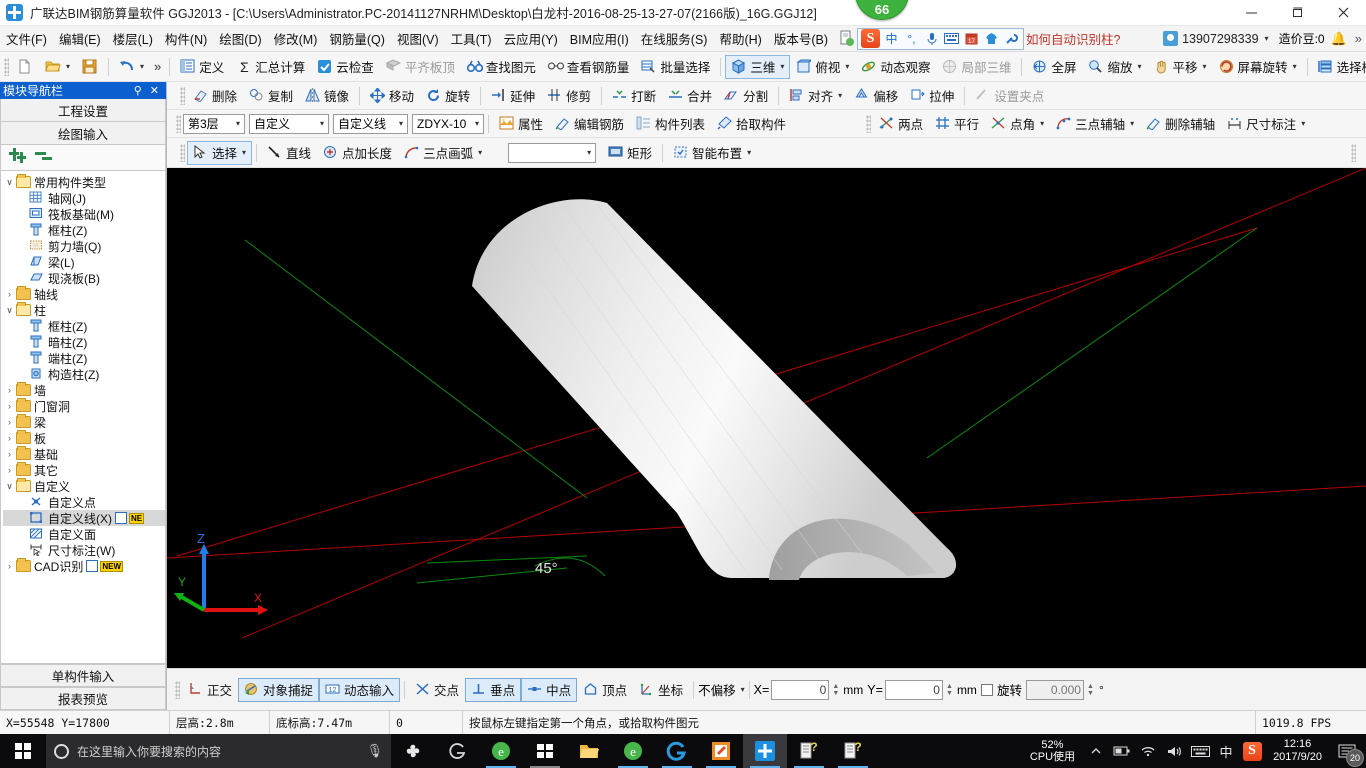  I want to click on menubar-overflow-icon: », so click(1358, 38).